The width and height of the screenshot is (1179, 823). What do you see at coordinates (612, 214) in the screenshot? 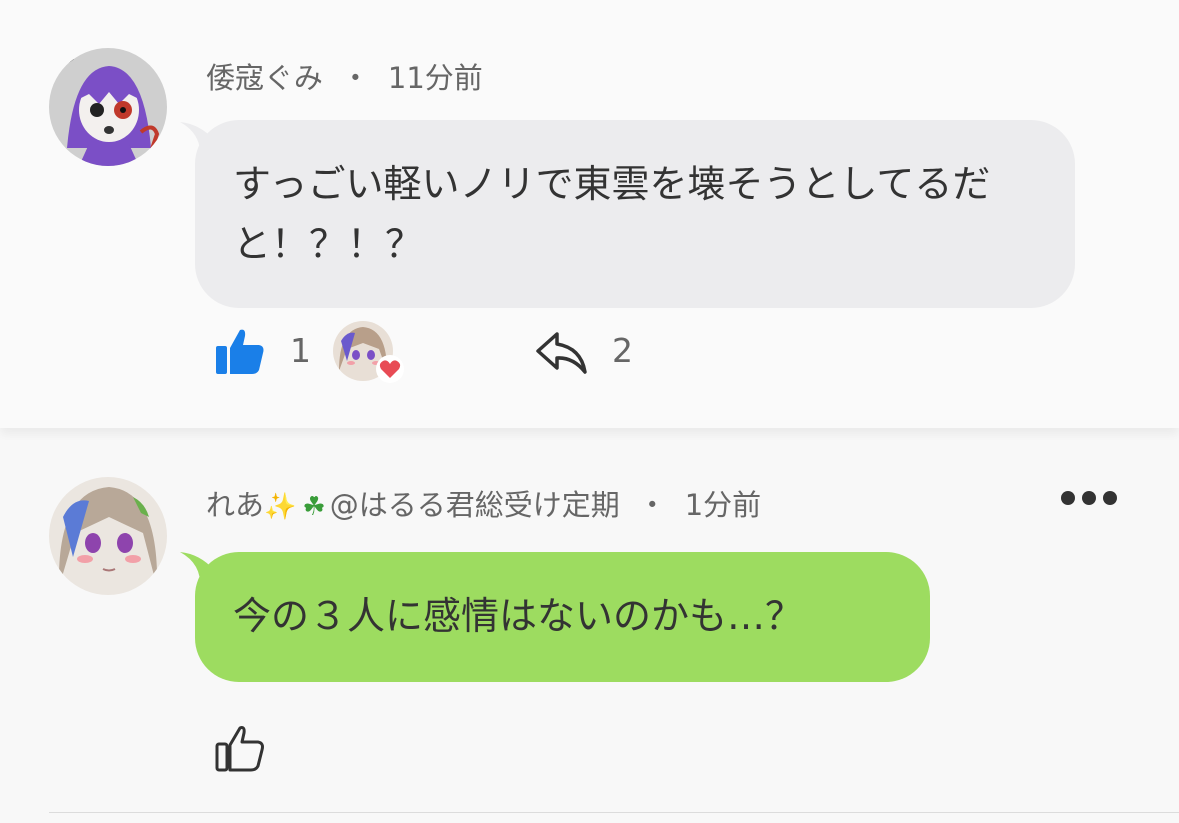
I see `comment-text: すっごい軽いノリで東雲を壊そうとしてるだと！？！？` at bounding box center [612, 214].